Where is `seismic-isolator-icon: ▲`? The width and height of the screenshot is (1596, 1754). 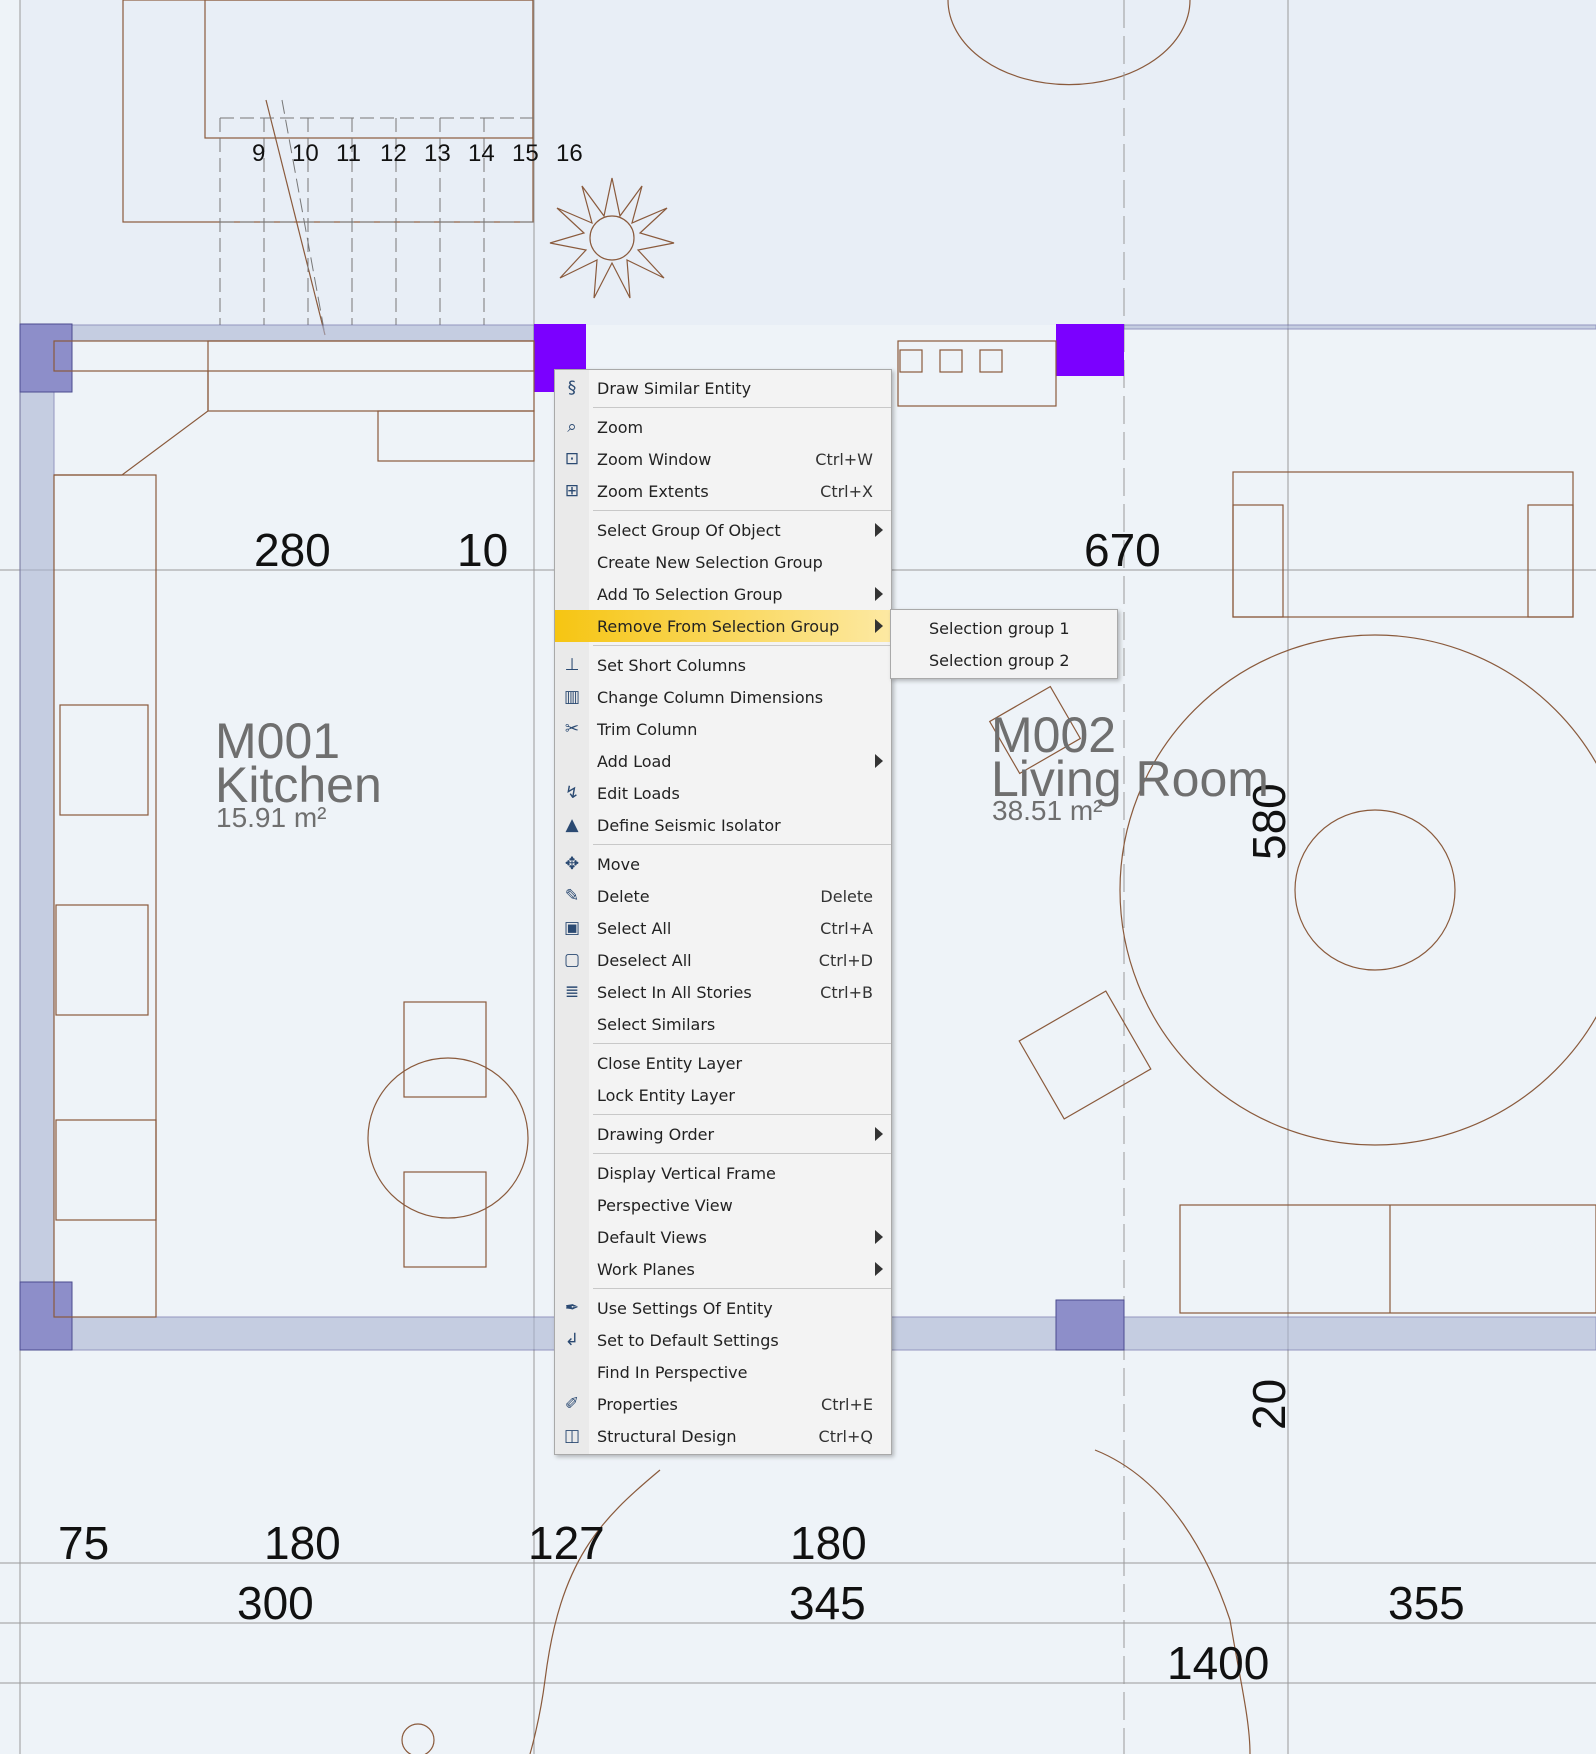 seismic-isolator-icon: ▲ is located at coordinates (572, 825).